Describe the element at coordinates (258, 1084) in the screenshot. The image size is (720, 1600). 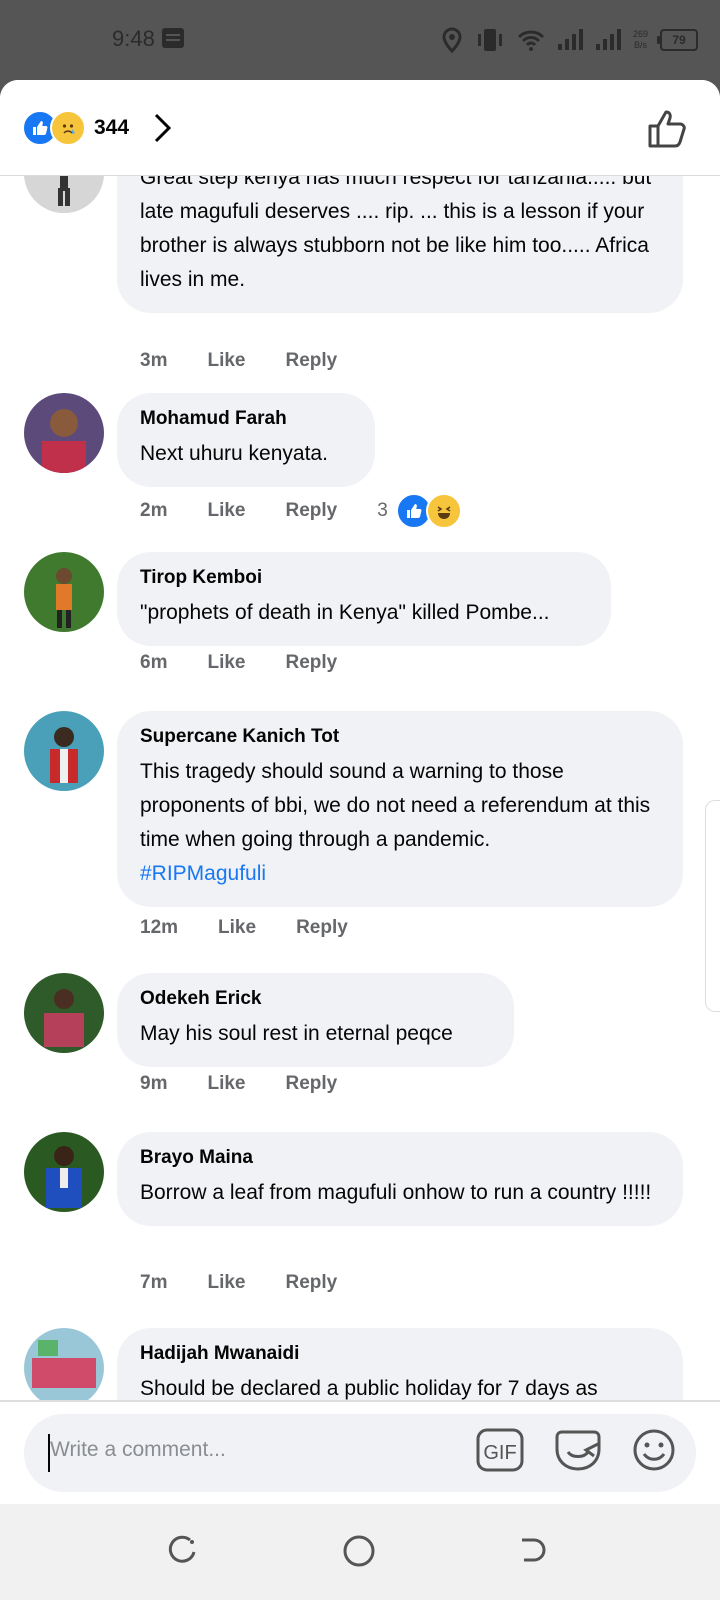
I see `comment-meta: 9m Like Reply` at that location.